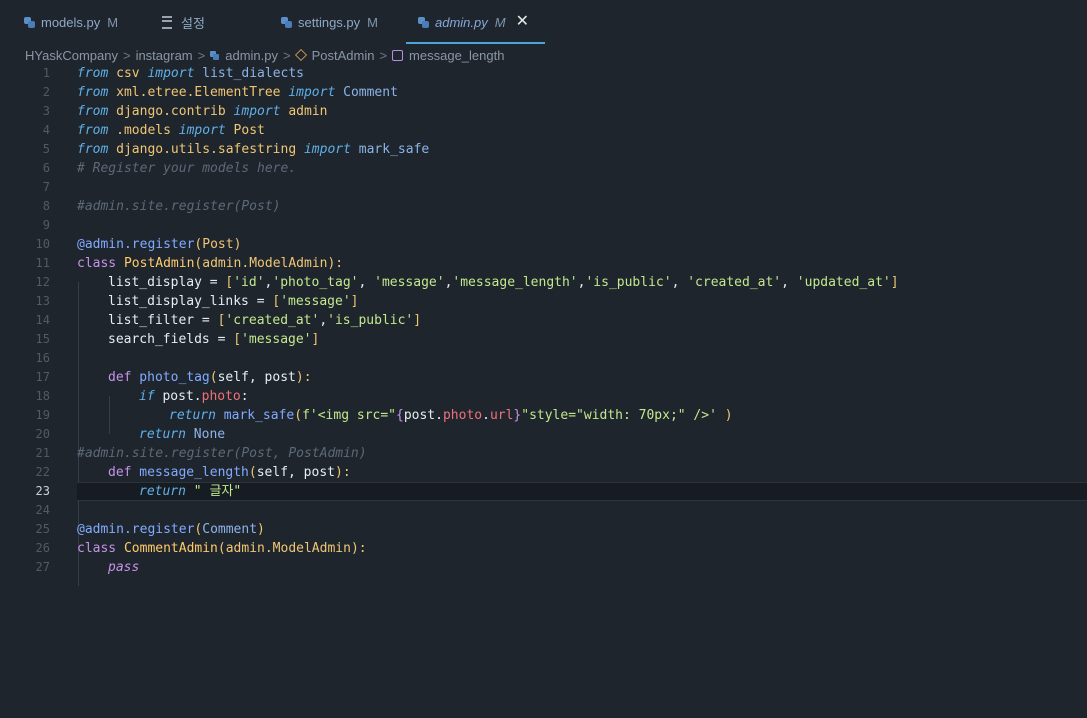  I want to click on line-number: 12, so click(42, 282).